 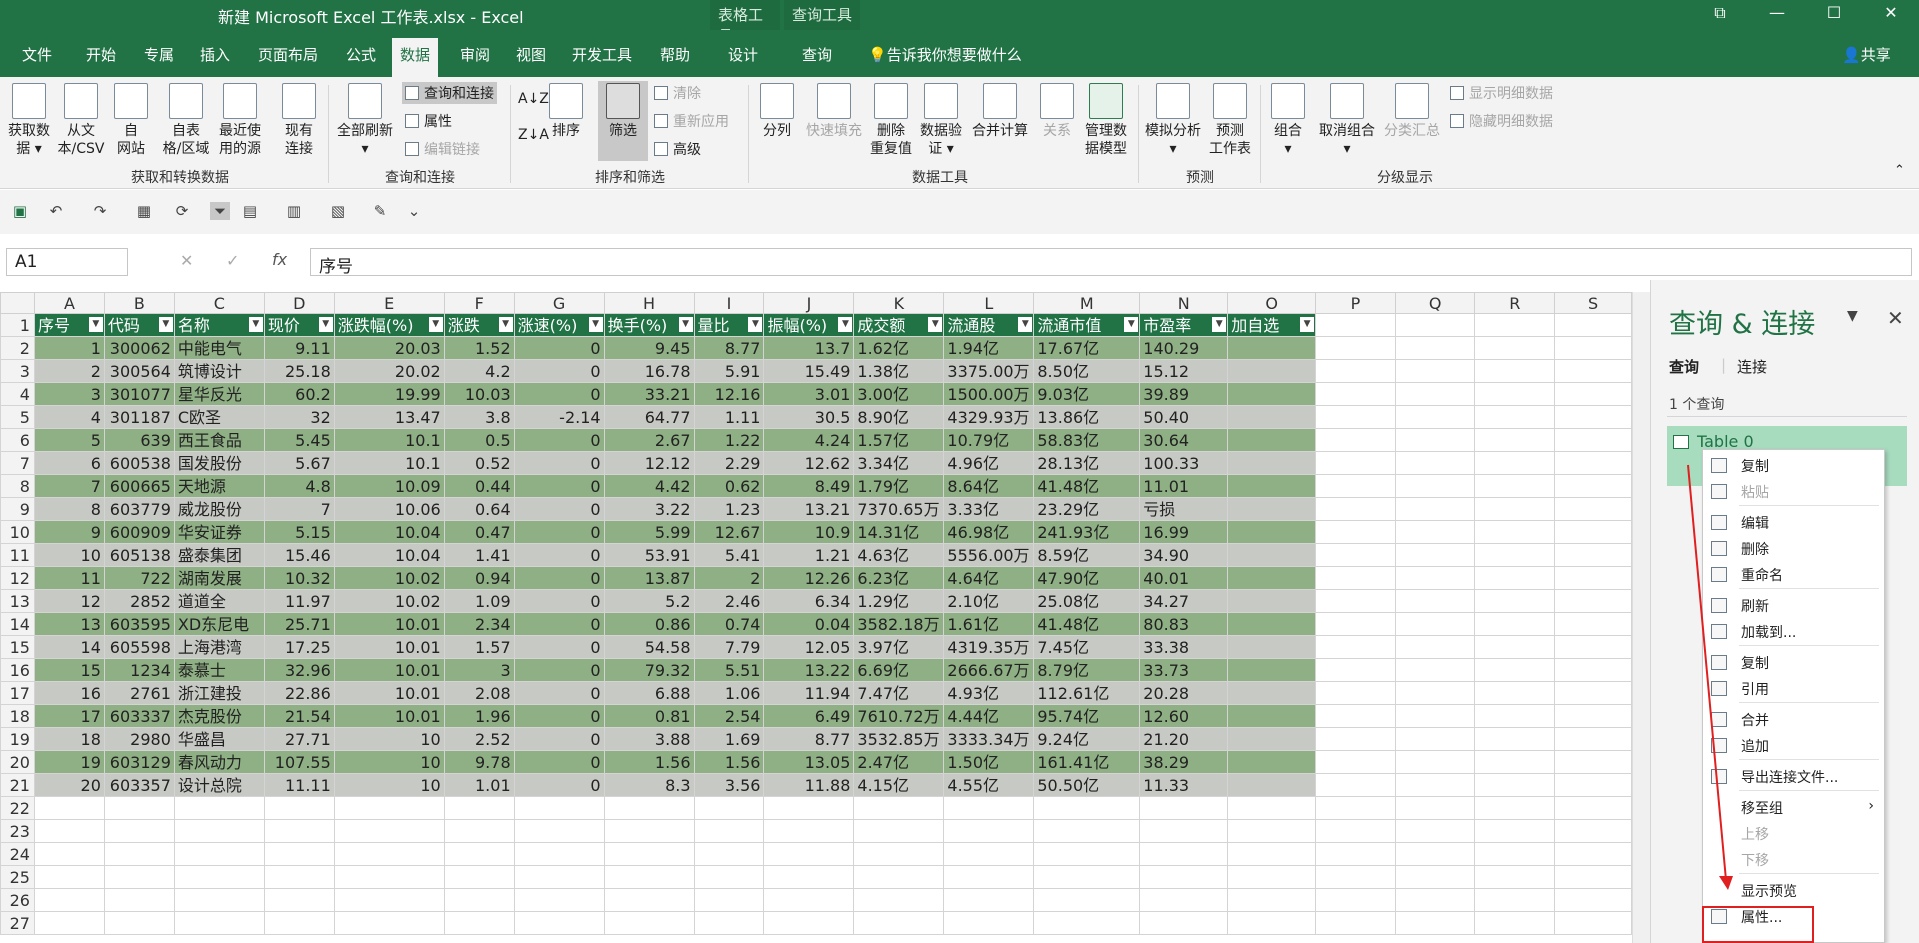 What do you see at coordinates (139, 762) in the screenshot?
I see `table-cell: 603129` at bounding box center [139, 762].